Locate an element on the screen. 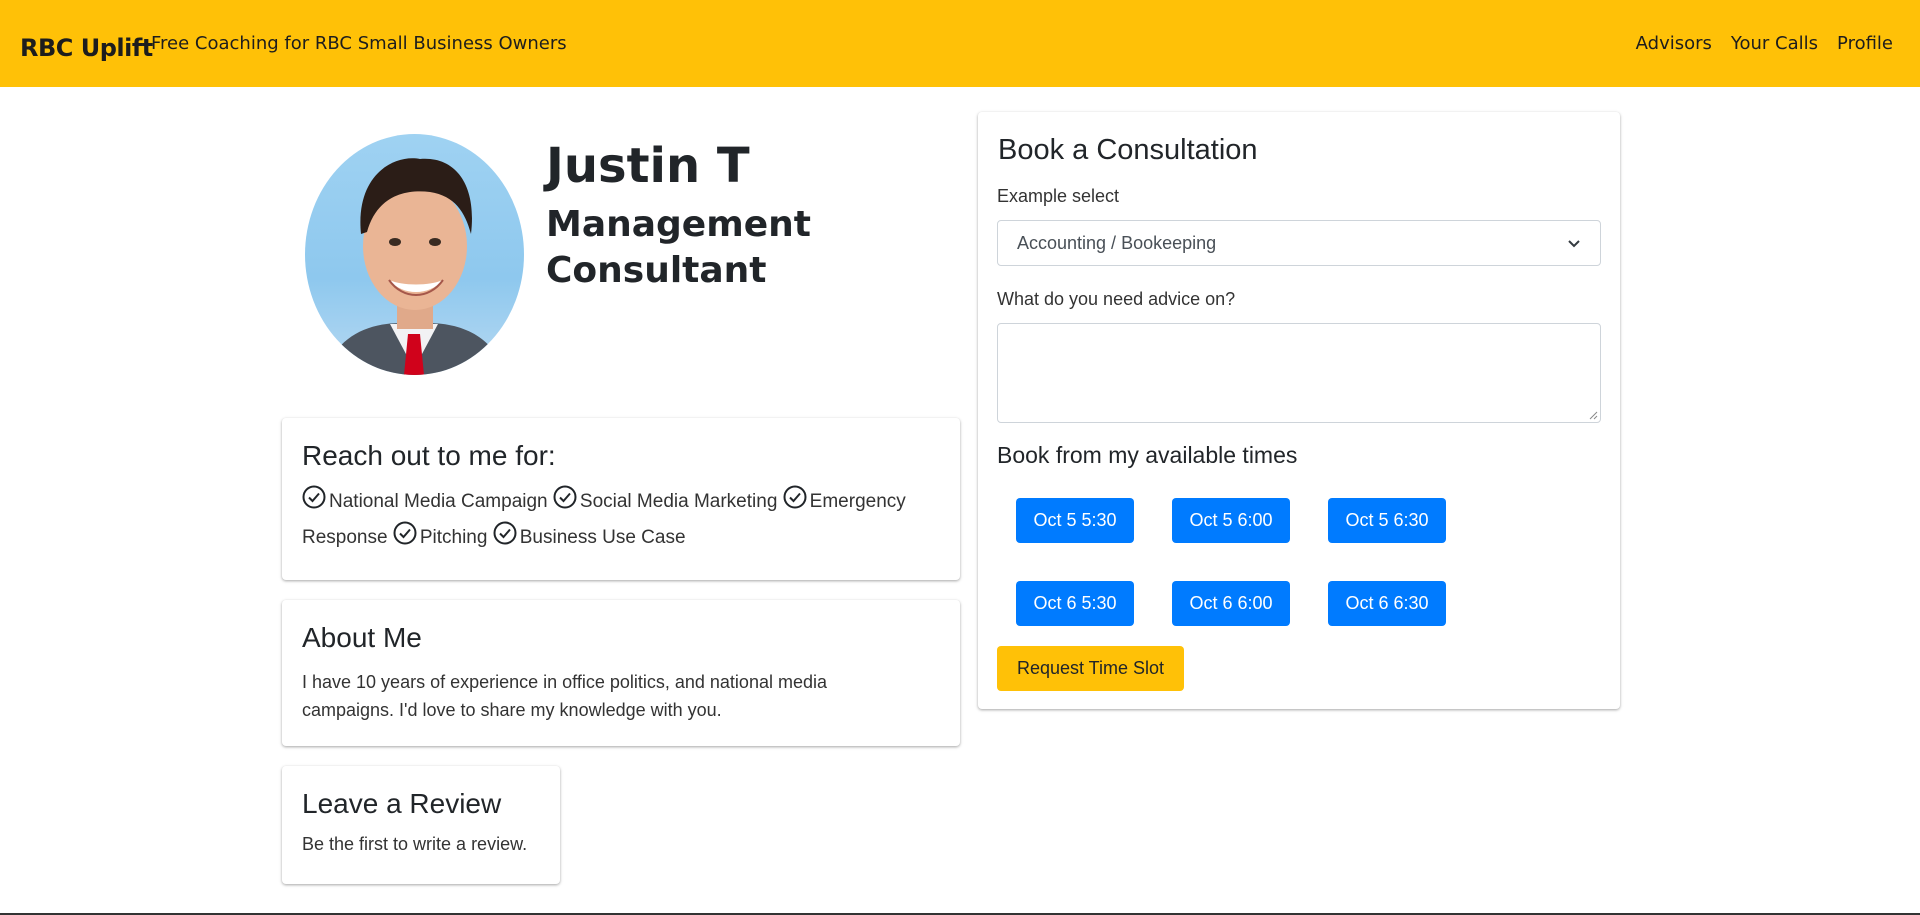 The width and height of the screenshot is (1920, 915). advisor-title: Management Consultant is located at coordinates (678, 247).